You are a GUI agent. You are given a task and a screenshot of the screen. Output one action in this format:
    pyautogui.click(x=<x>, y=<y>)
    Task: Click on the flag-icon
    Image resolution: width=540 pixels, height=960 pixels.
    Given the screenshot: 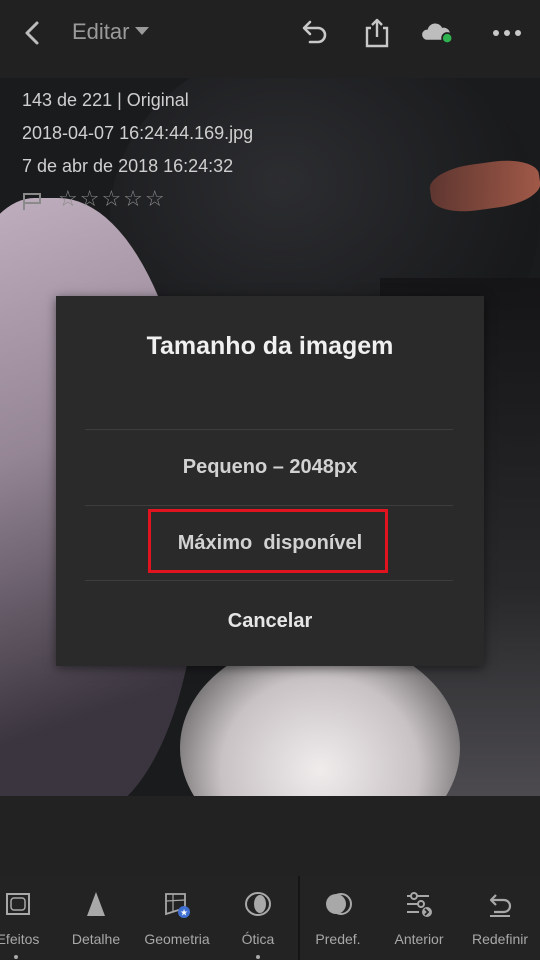 What is the action you would take?
    pyautogui.click(x=33, y=201)
    